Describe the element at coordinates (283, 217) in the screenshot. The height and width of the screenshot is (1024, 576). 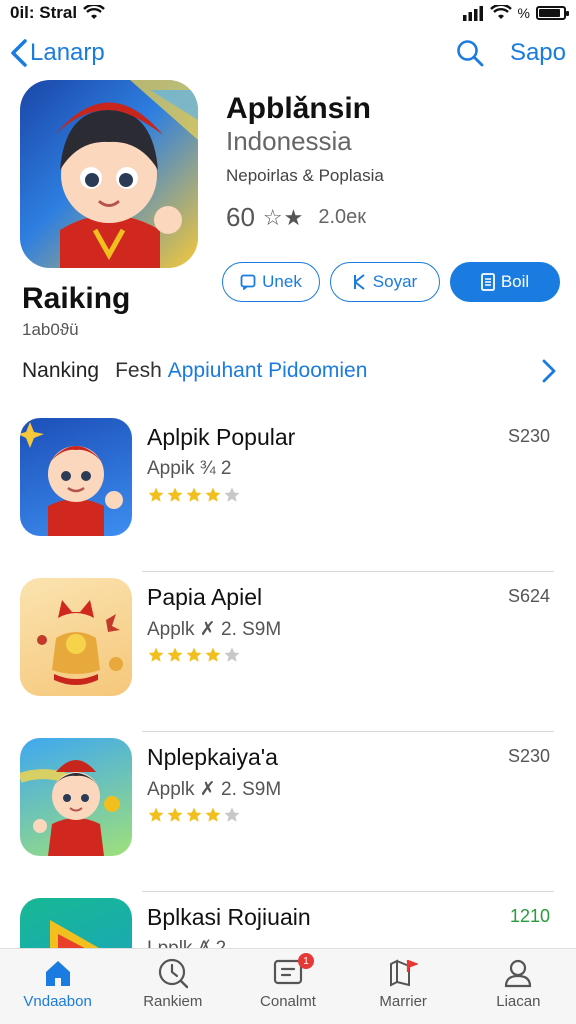
I see `star-icon: ☆★` at that location.